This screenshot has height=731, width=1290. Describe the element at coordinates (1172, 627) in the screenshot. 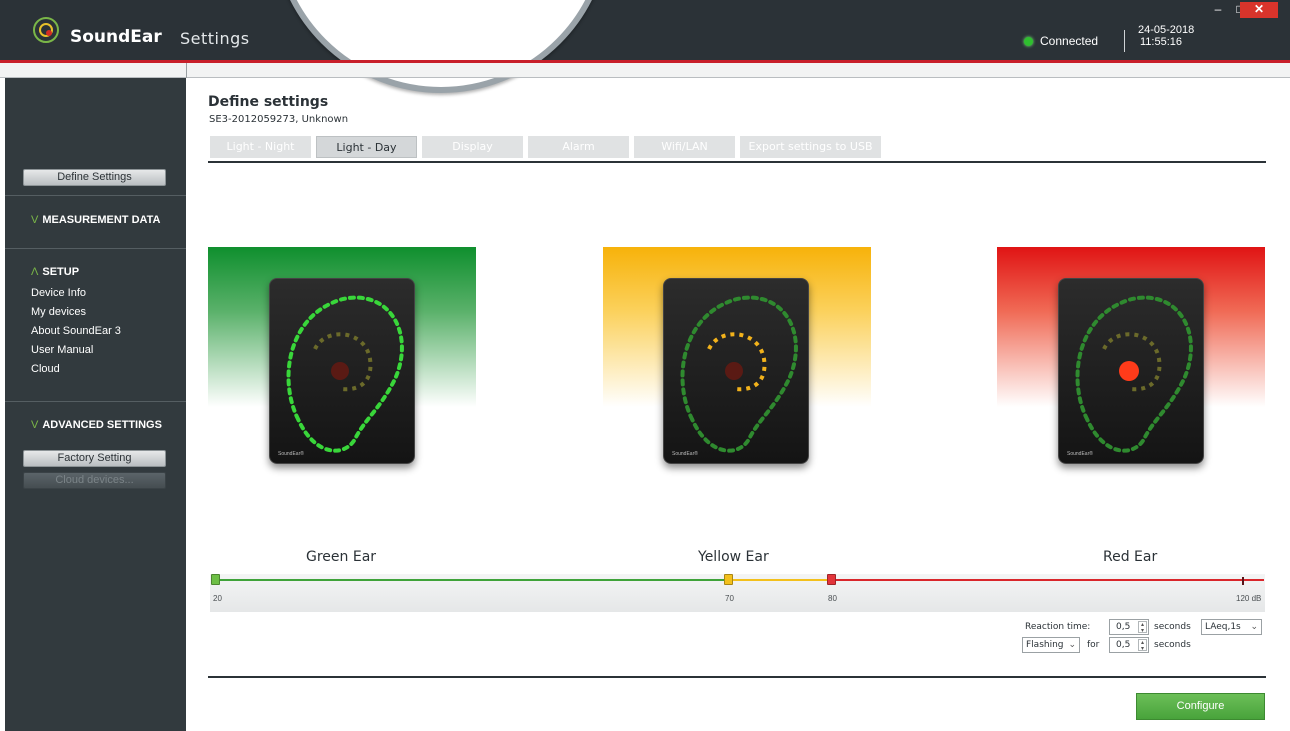

I see `seconds-label: seconds` at that location.